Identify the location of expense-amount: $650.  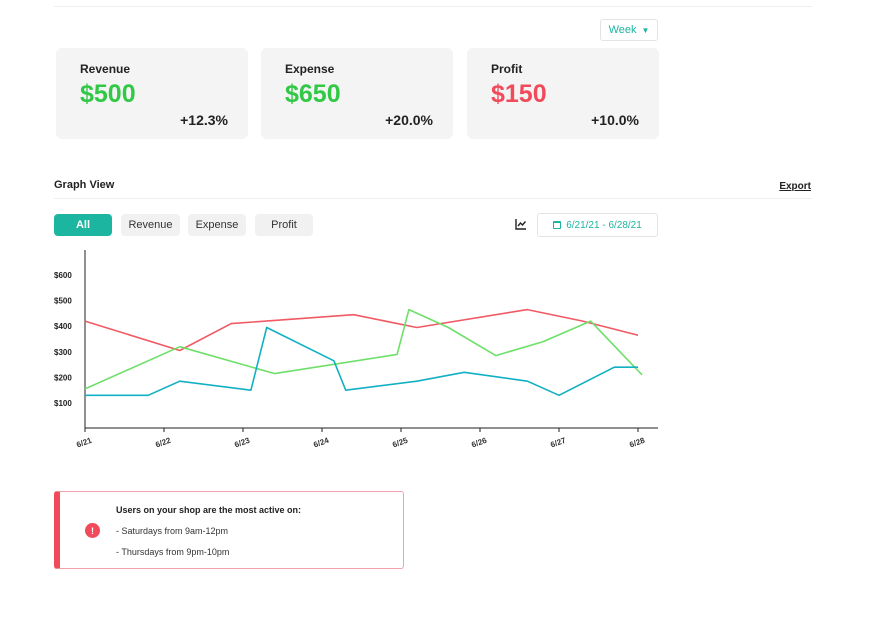
(313, 94).